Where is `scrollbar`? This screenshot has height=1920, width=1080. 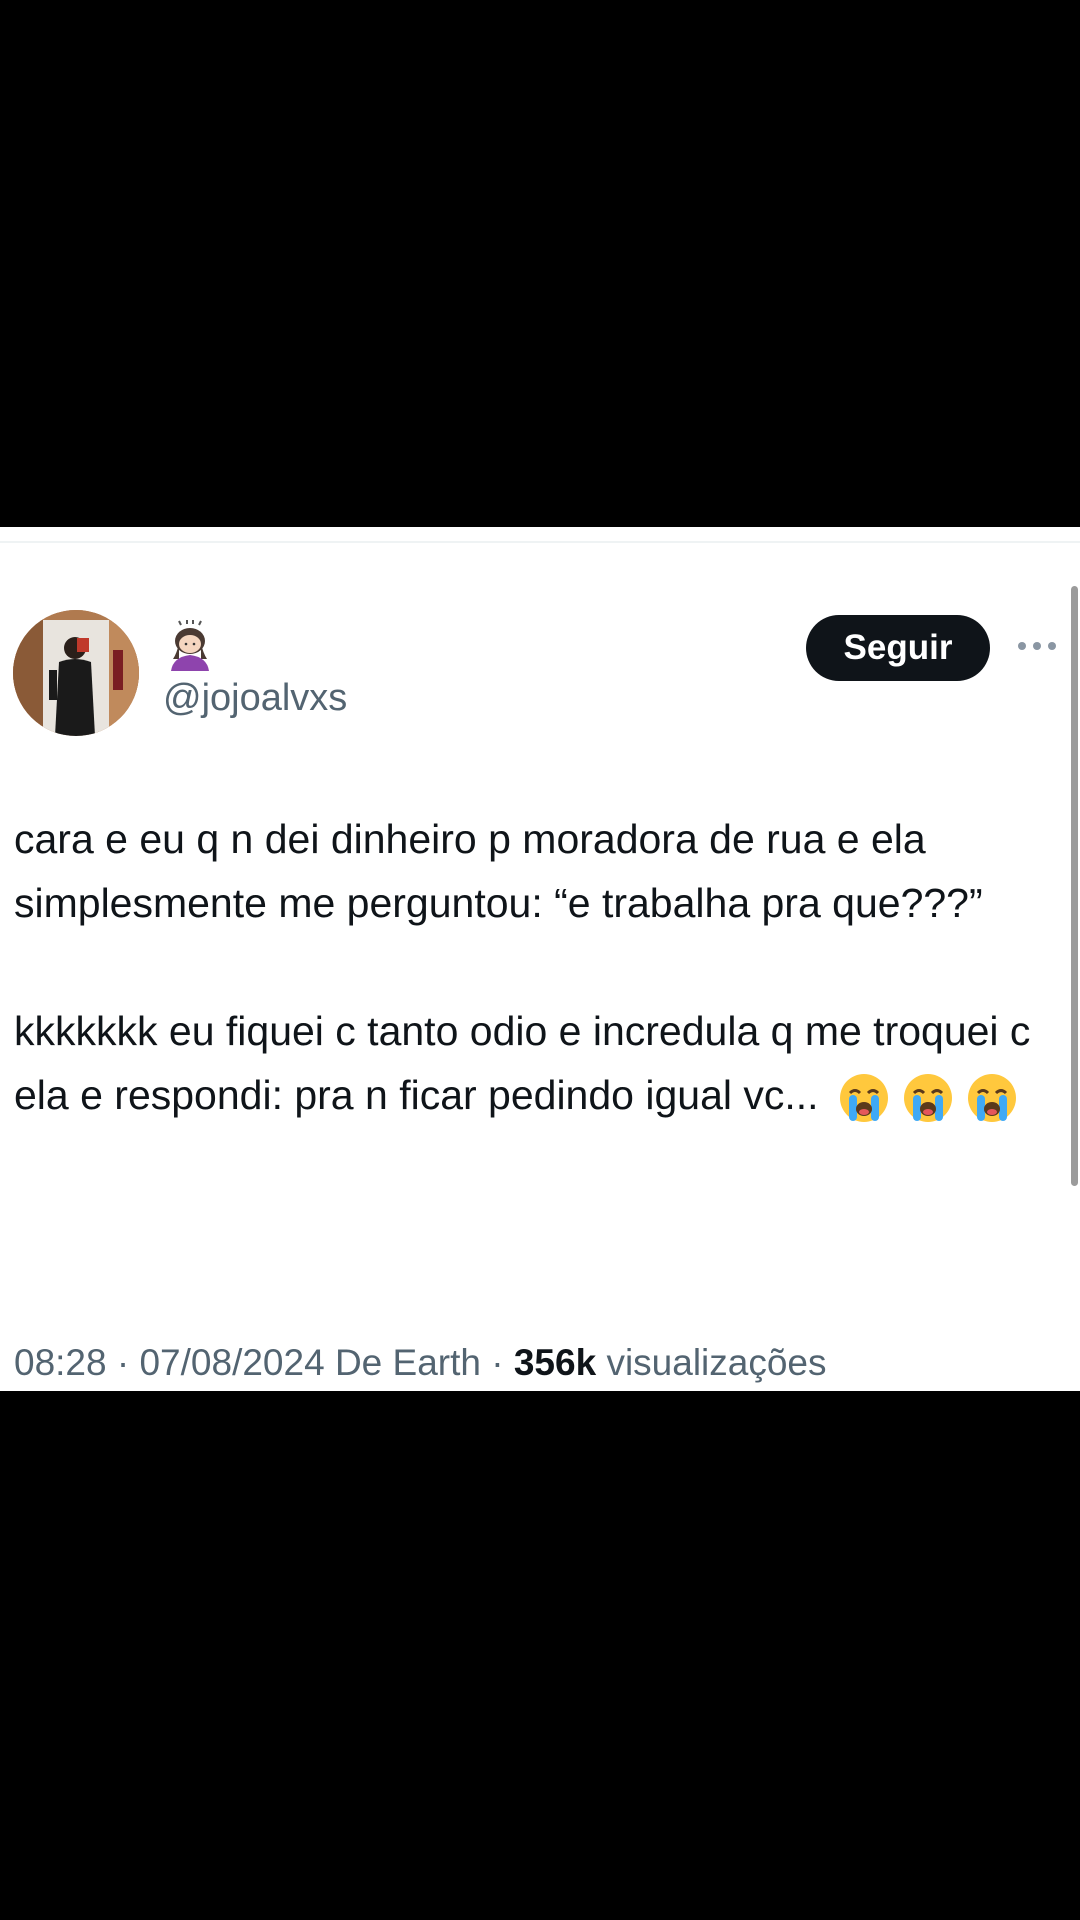
scrollbar is located at coordinates (1074, 886).